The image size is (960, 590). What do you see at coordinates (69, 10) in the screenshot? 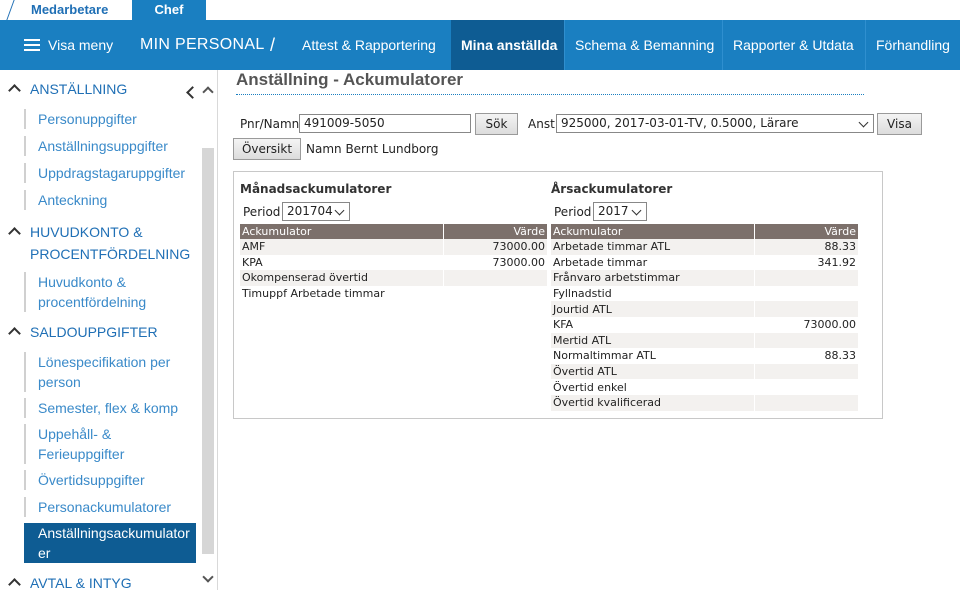
I see `role-tab-medarbetare: Medarbetare` at bounding box center [69, 10].